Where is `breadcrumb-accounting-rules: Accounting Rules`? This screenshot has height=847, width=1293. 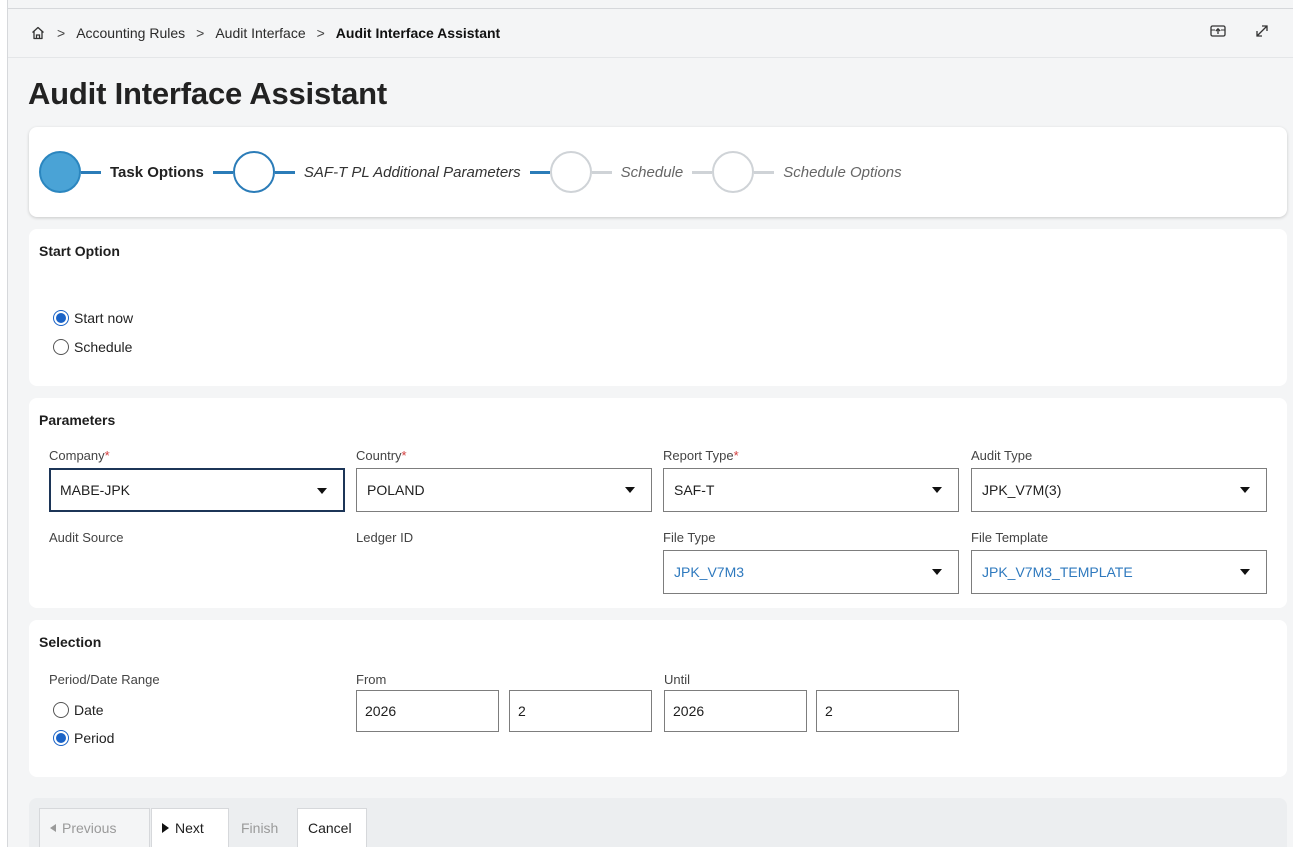
breadcrumb-accounting-rules: Accounting Rules is located at coordinates (130, 33).